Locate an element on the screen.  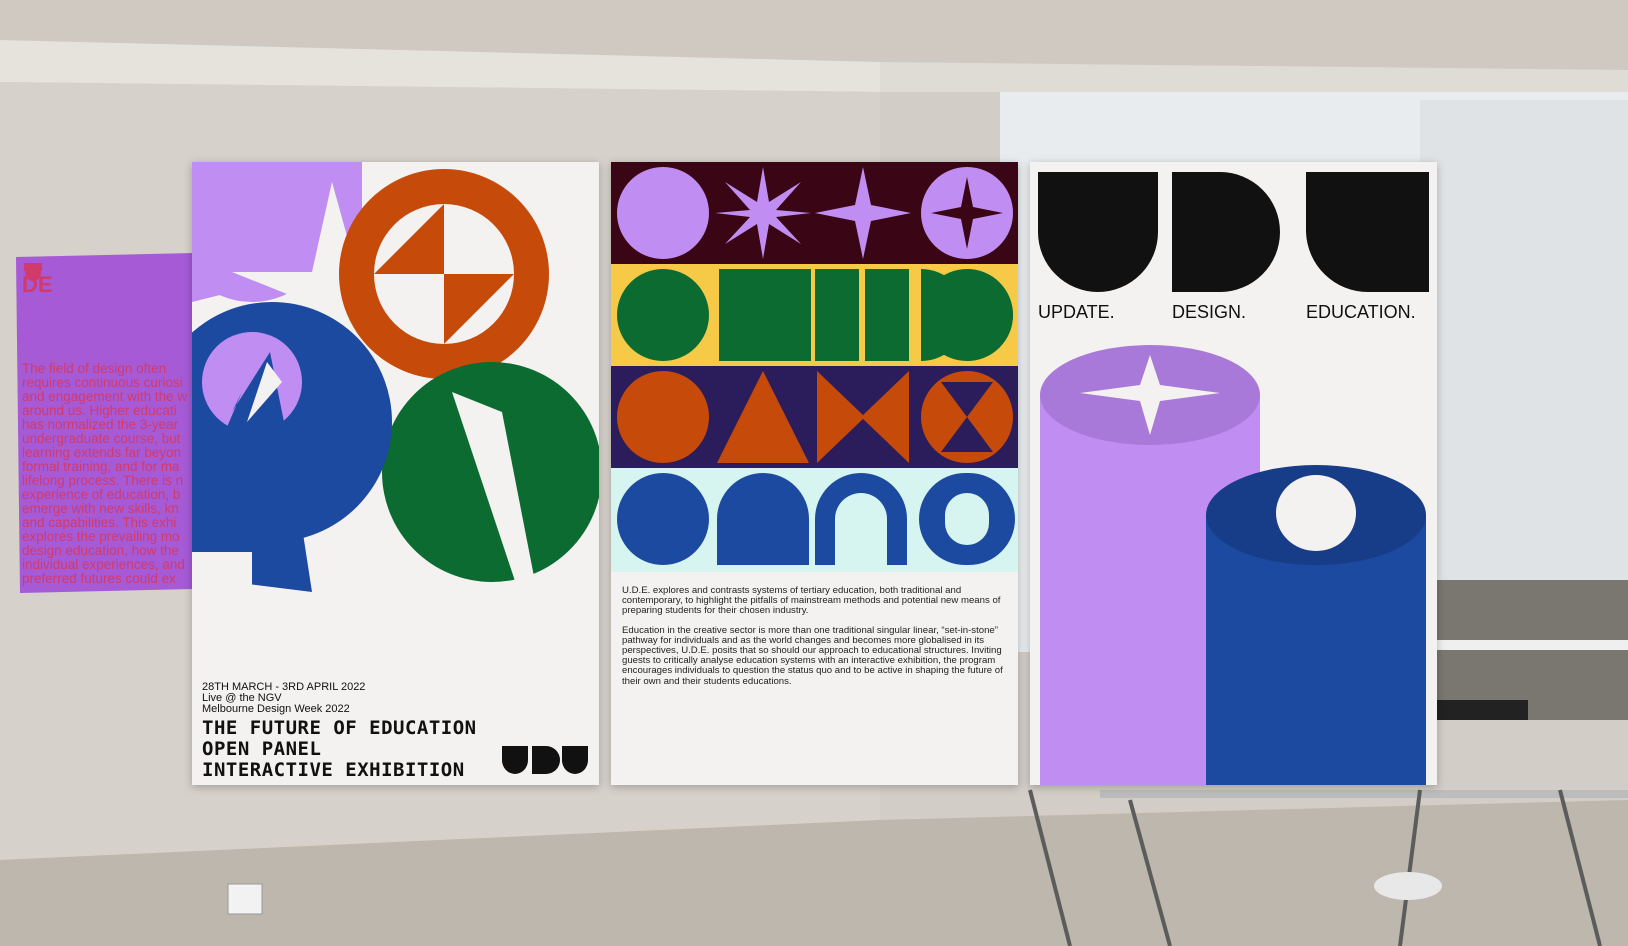
wall-poster-line: and engagement with the w is located at coordinates (105, 396).